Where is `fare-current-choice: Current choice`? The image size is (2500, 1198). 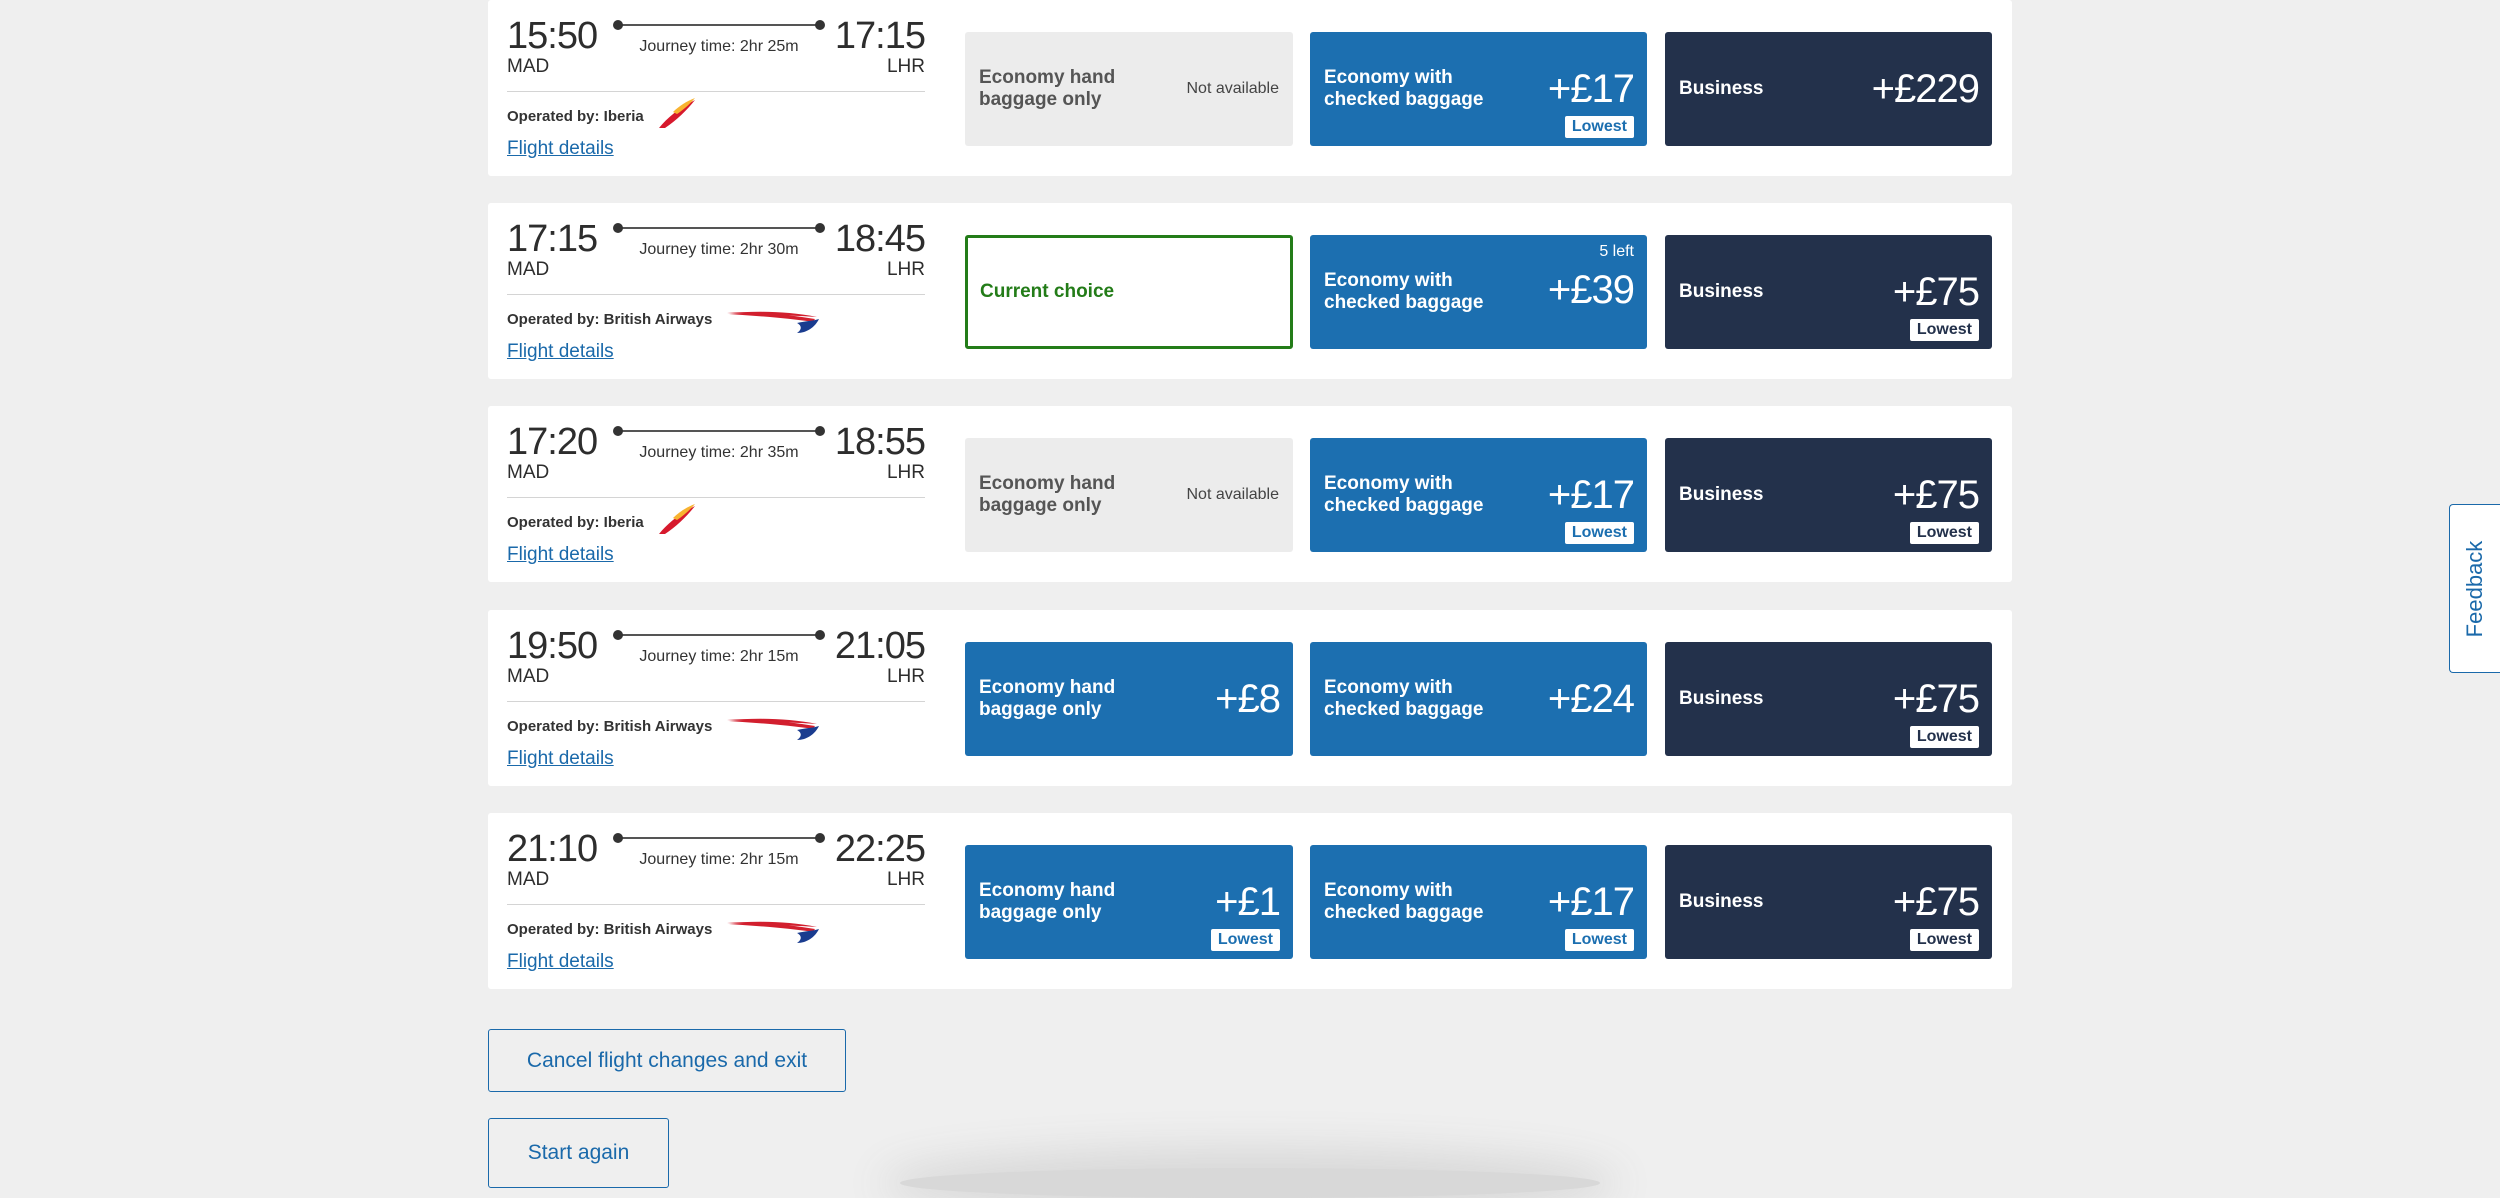
fare-current-choice: Current choice is located at coordinates (1129, 292).